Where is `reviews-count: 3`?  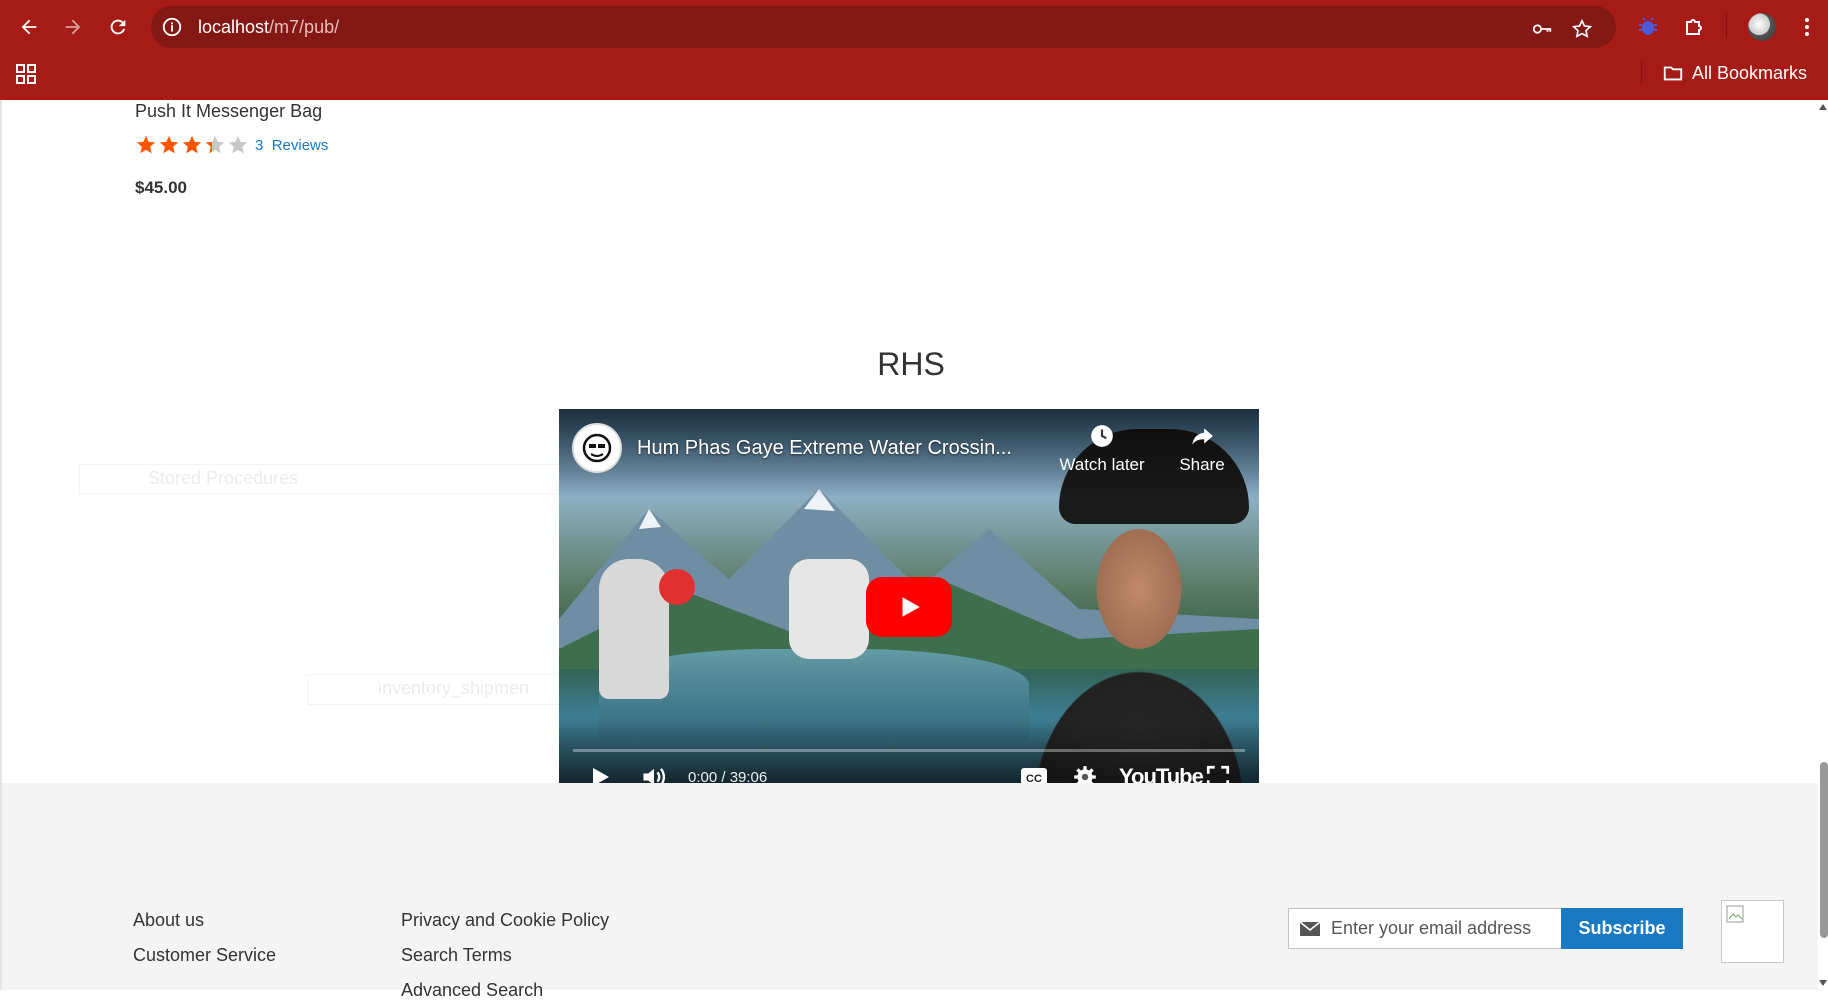 reviews-count: 3 is located at coordinates (259, 145).